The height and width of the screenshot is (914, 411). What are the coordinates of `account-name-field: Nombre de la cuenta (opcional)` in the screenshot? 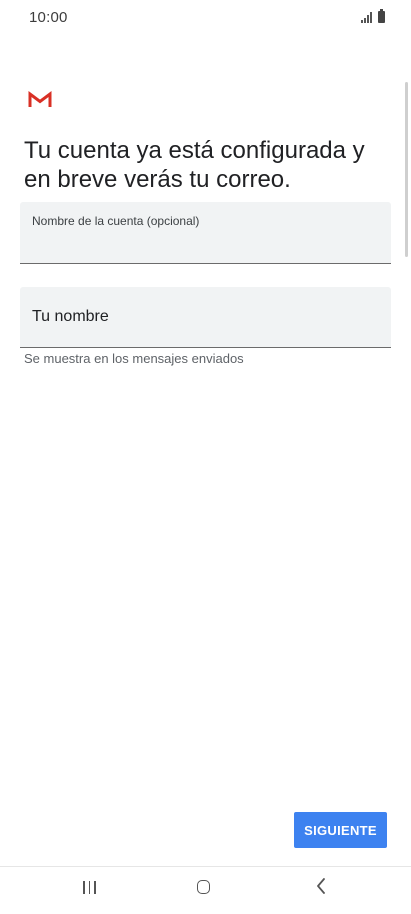 It's located at (205, 233).